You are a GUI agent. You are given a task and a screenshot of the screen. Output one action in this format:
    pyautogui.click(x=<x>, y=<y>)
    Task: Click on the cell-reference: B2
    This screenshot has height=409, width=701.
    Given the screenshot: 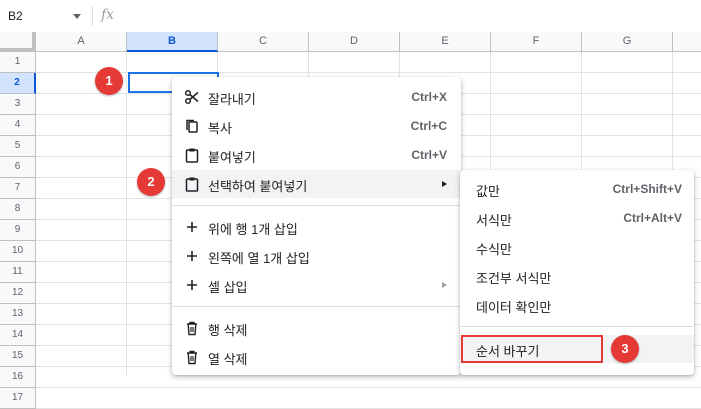 What is the action you would take?
    pyautogui.click(x=15, y=16)
    